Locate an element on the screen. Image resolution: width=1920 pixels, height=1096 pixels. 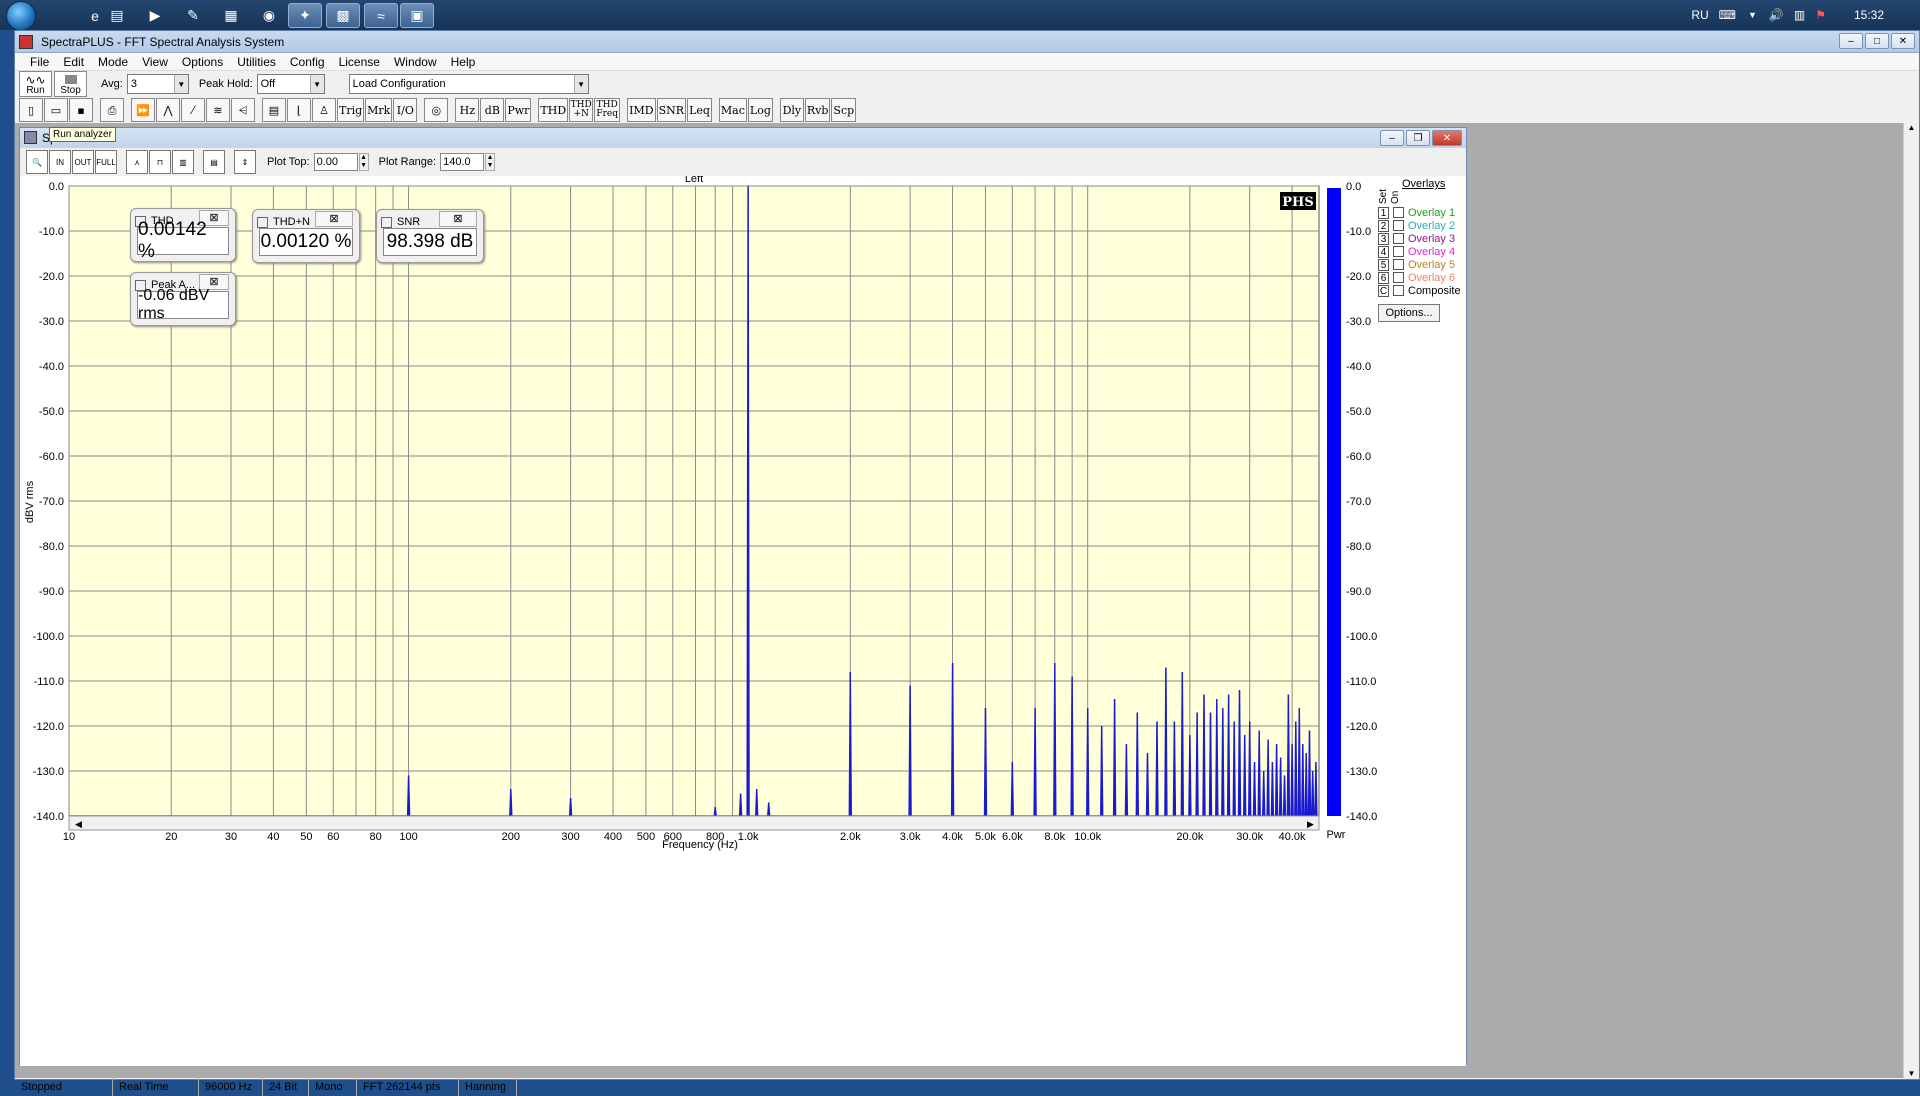
scroll-up-icon: ▲ is located at coordinates (1911, 127).